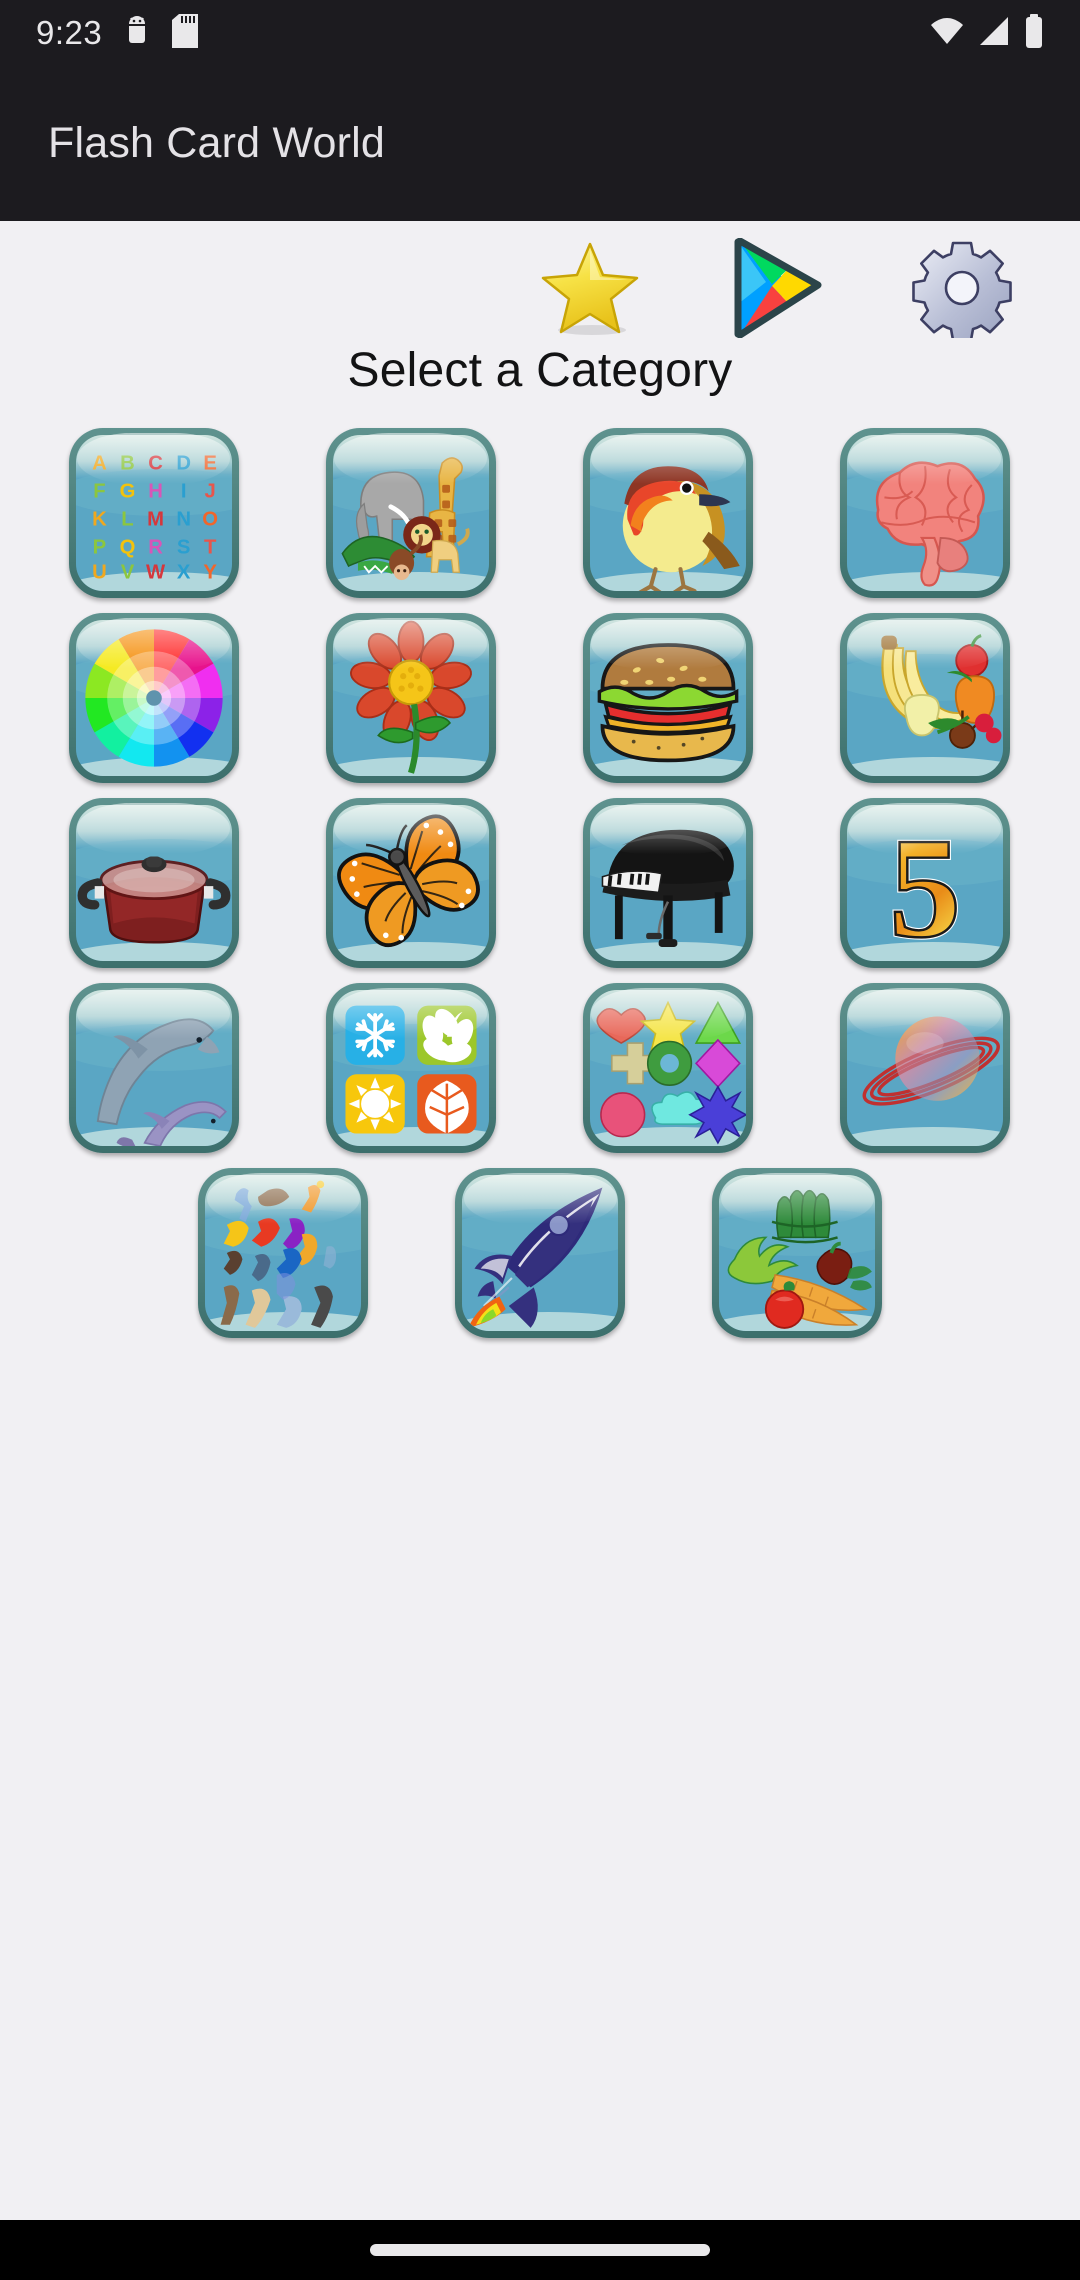  I want to click on svg-text: T, so click(209, 548).